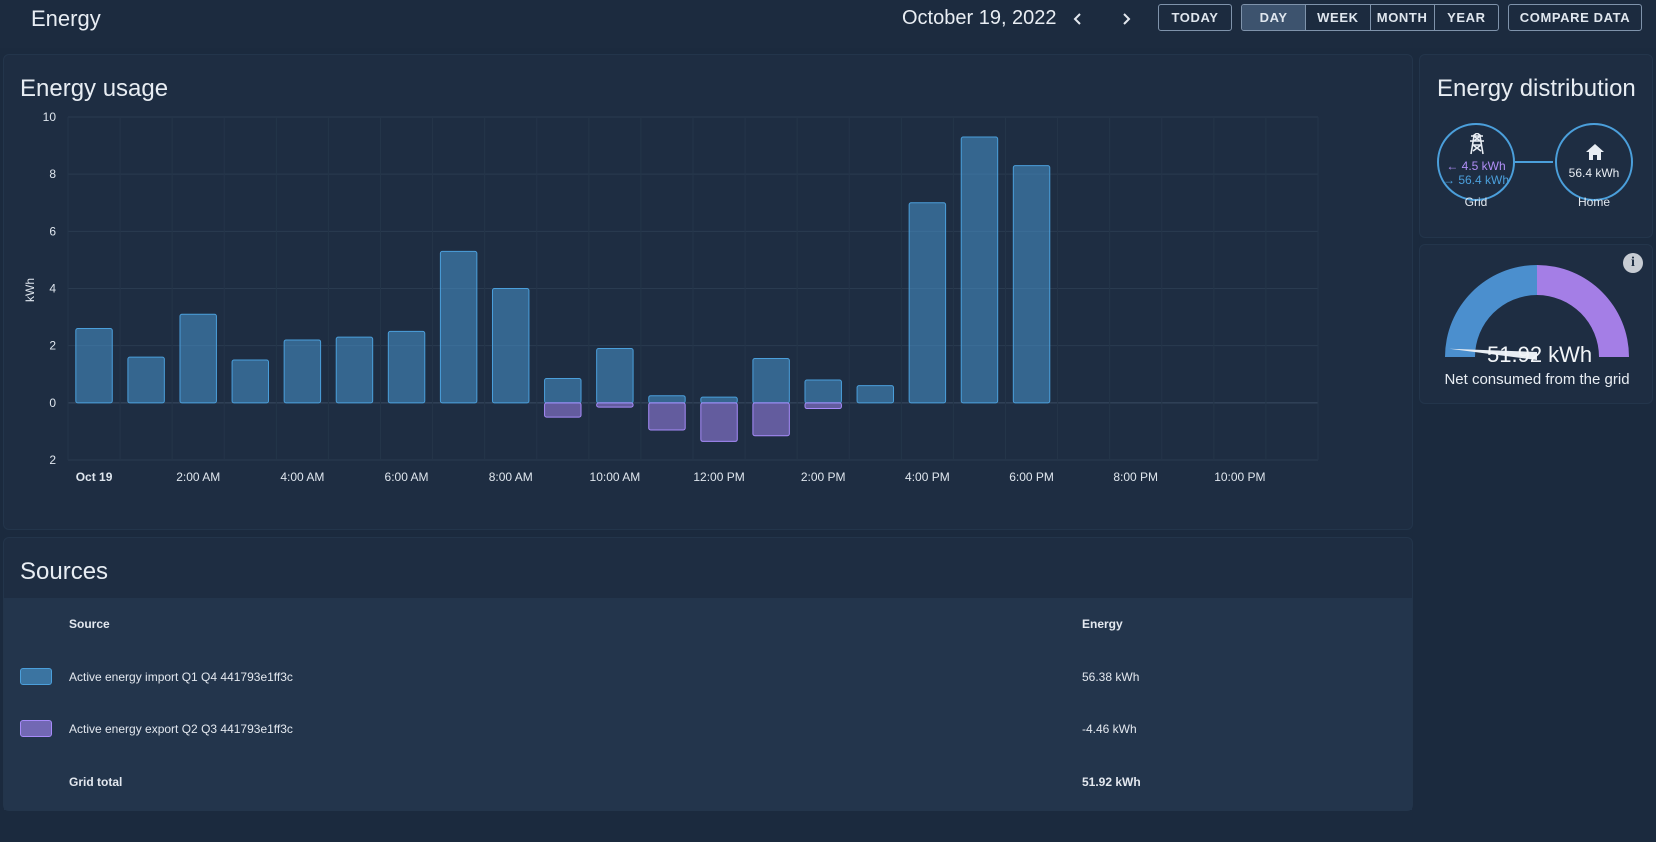  I want to click on sources-title: Sources, so click(64, 571).